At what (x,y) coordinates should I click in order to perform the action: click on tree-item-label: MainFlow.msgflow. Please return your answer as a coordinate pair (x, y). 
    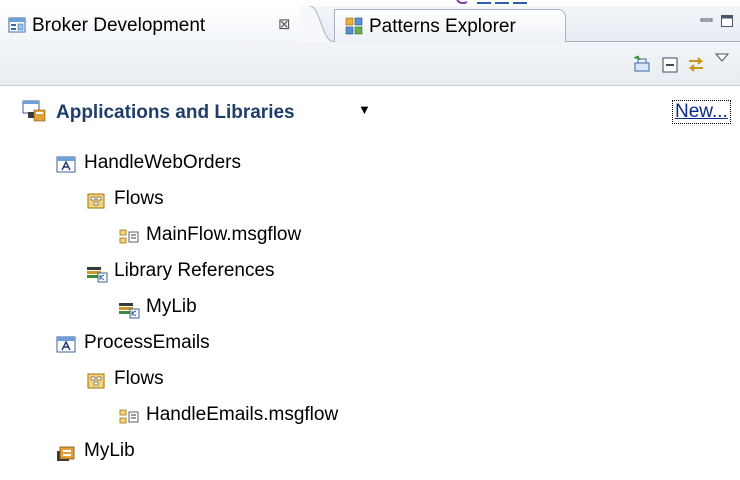
    Looking at the image, I should click on (224, 234).